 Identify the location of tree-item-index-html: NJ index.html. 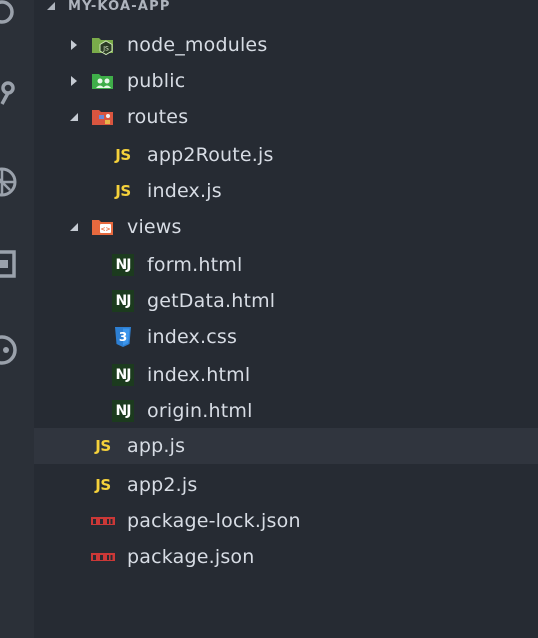
(286, 375).